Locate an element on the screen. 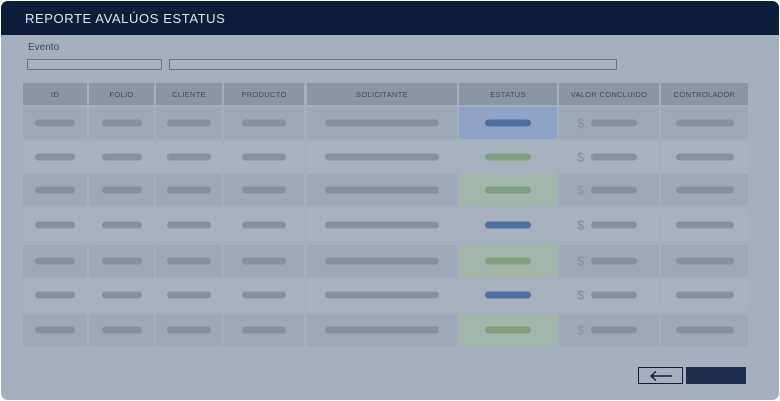 The height and width of the screenshot is (401, 780). column-header-estatus: ESTATUS is located at coordinates (508, 94).